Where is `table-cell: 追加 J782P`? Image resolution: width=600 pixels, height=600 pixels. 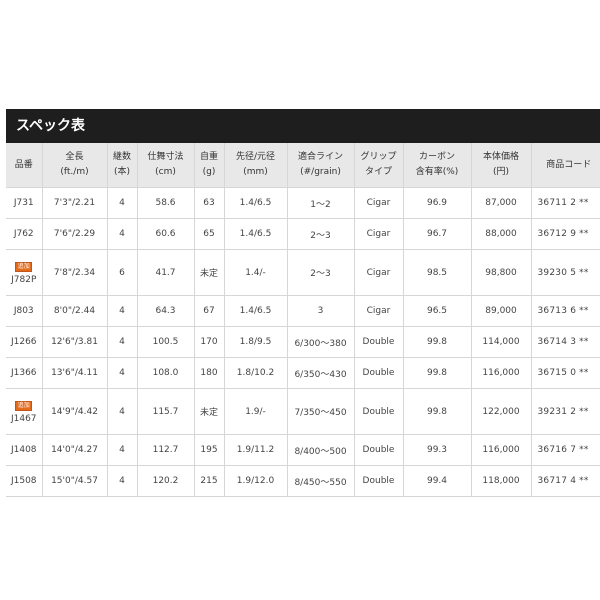
table-cell: 追加 J782P is located at coordinates (24, 272).